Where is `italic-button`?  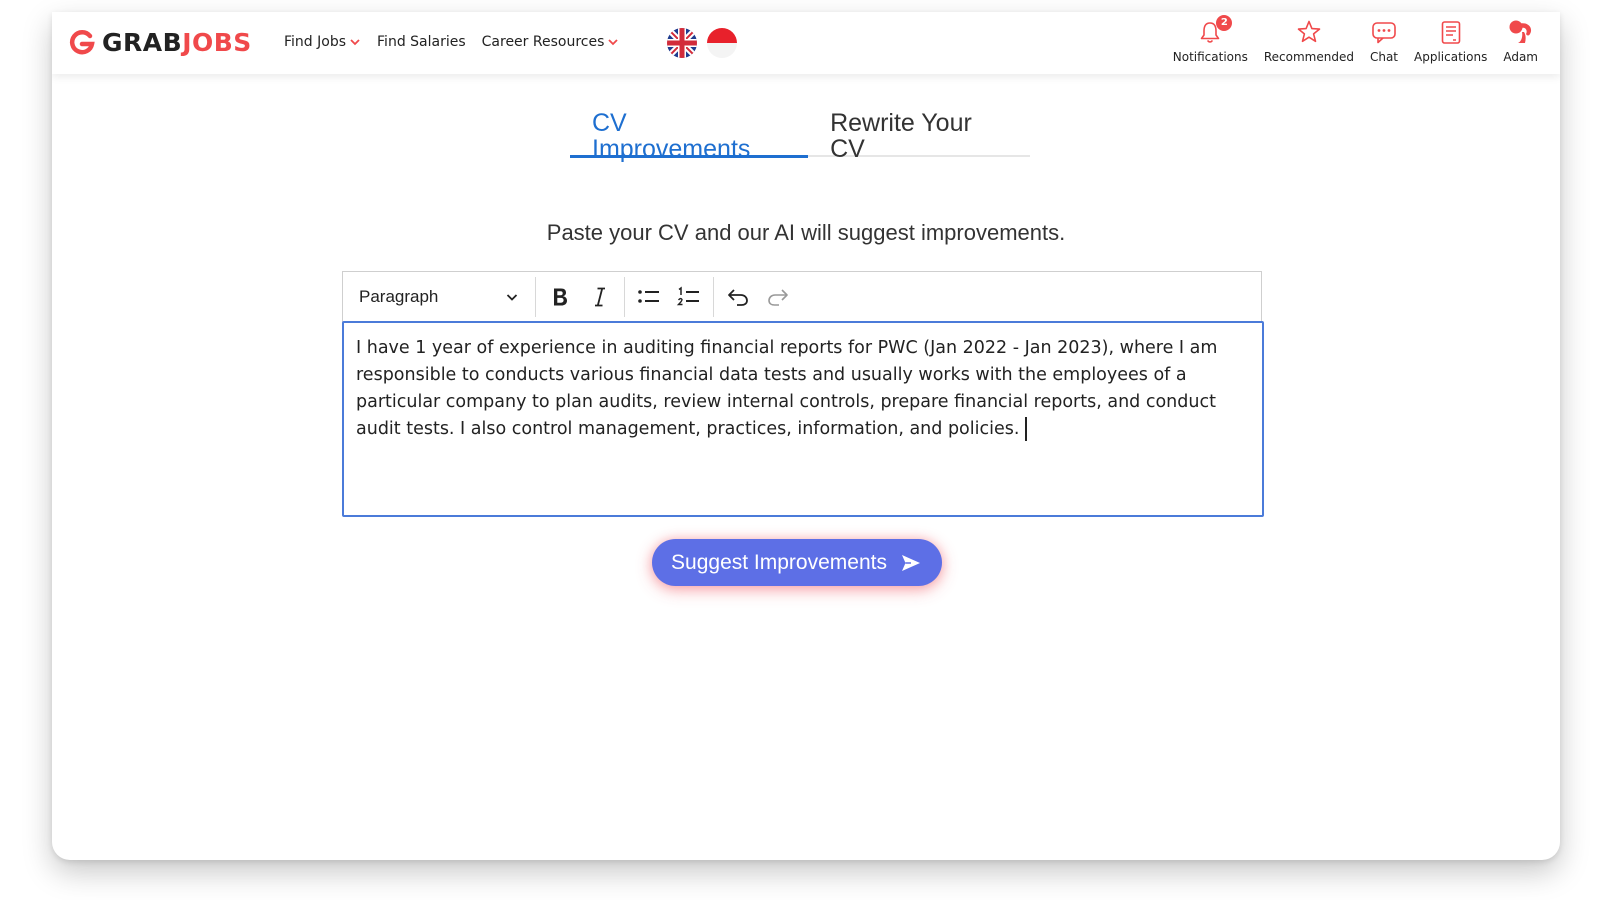
italic-button is located at coordinates (600, 297).